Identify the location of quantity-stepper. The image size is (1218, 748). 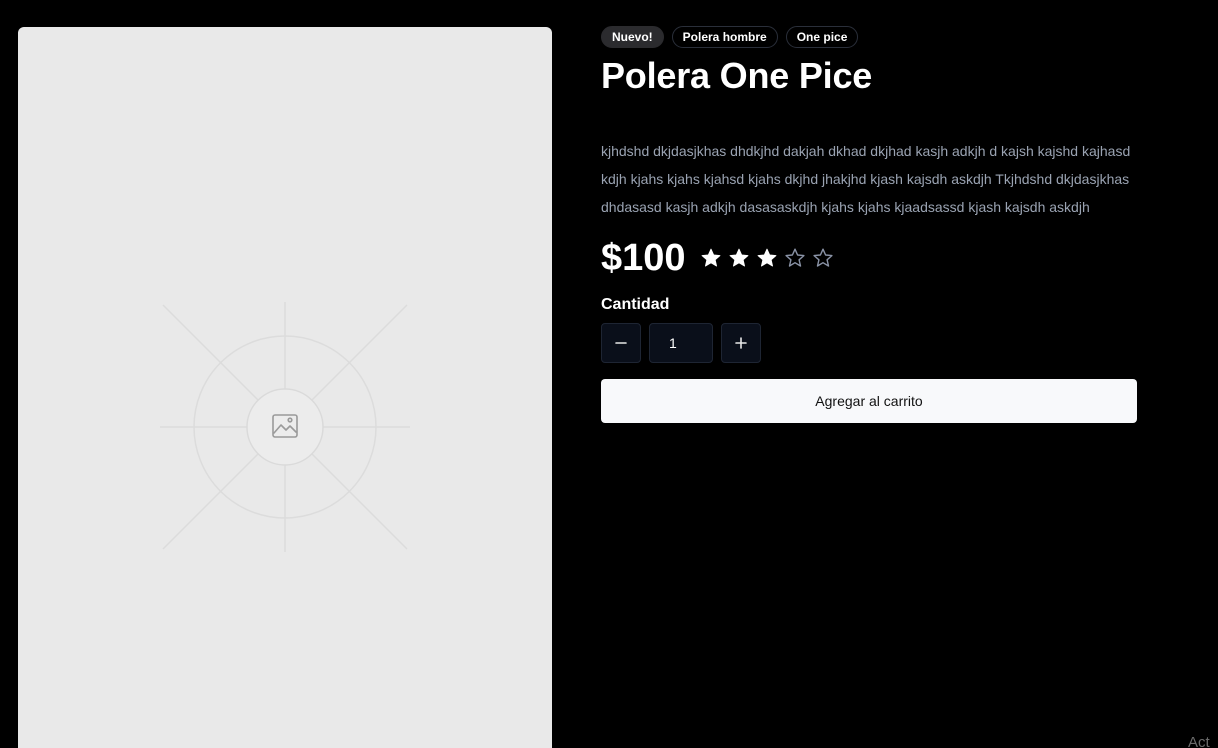
(871, 343).